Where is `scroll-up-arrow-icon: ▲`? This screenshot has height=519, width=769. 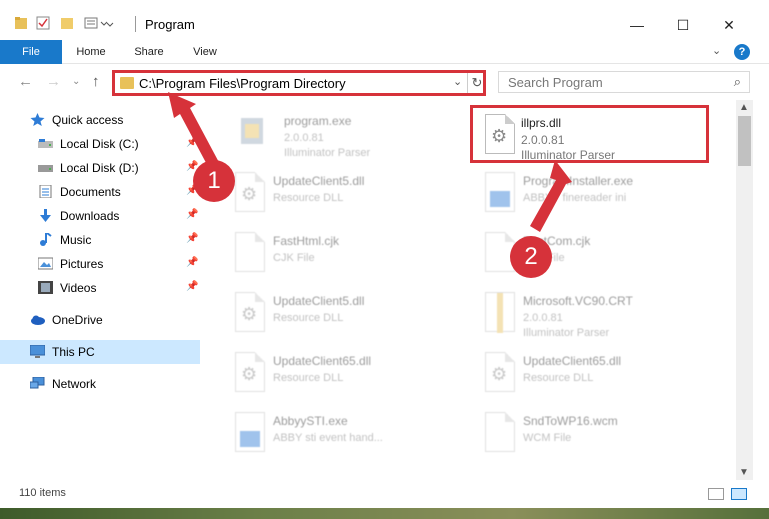 scroll-up-arrow-icon: ▲ is located at coordinates (744, 107).